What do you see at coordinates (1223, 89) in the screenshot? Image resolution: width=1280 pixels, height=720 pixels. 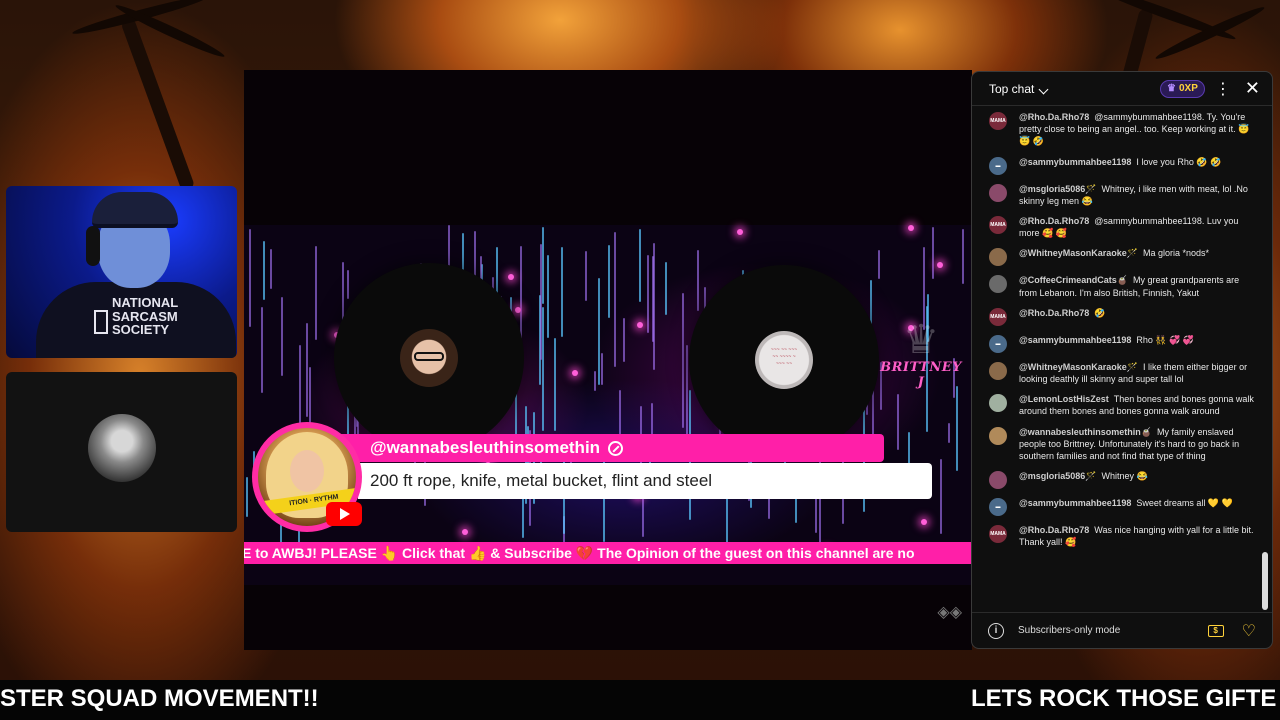 I see `more-options-icon: ⋮` at bounding box center [1223, 89].